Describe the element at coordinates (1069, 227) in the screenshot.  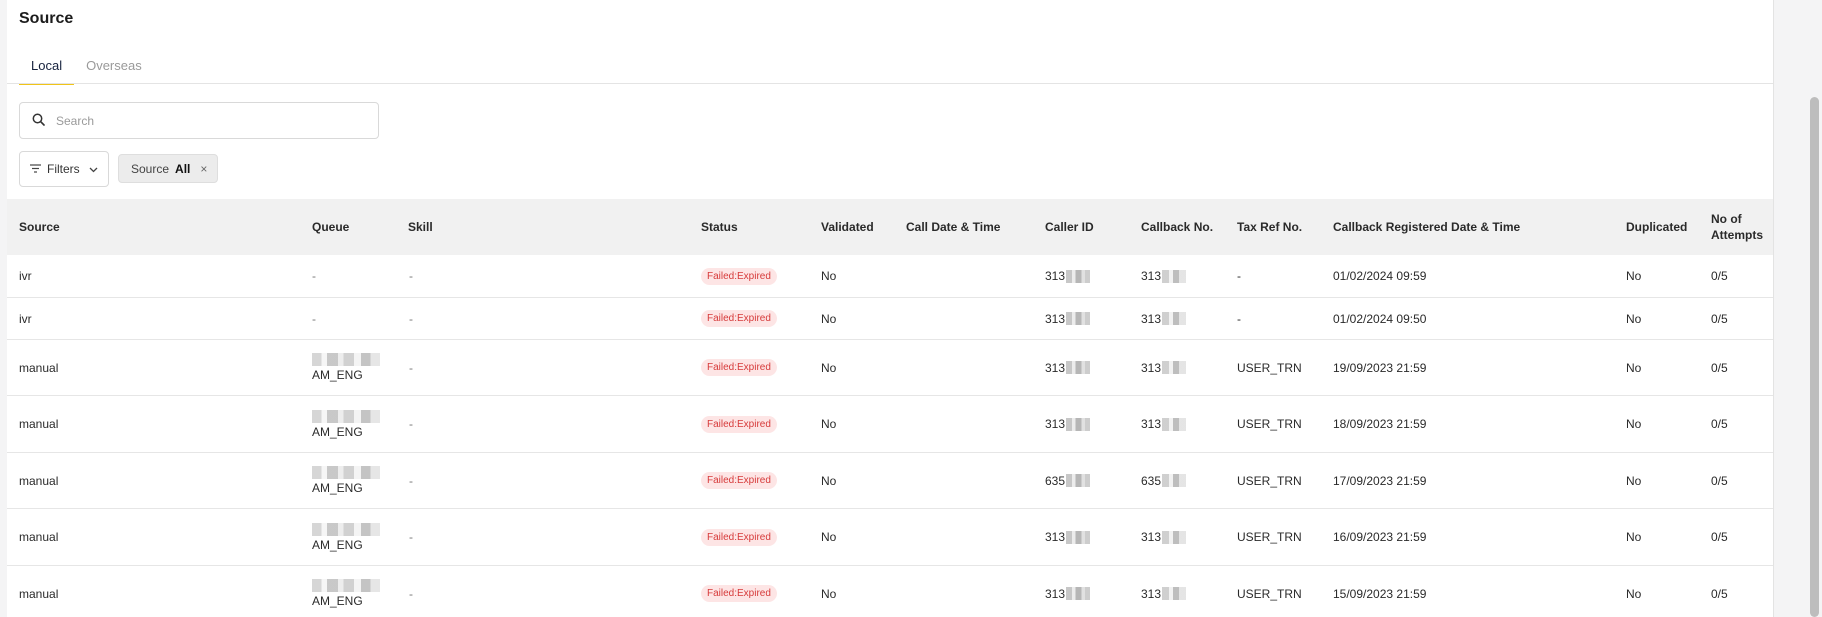
I see `col-caller-id: Caller ID` at that location.